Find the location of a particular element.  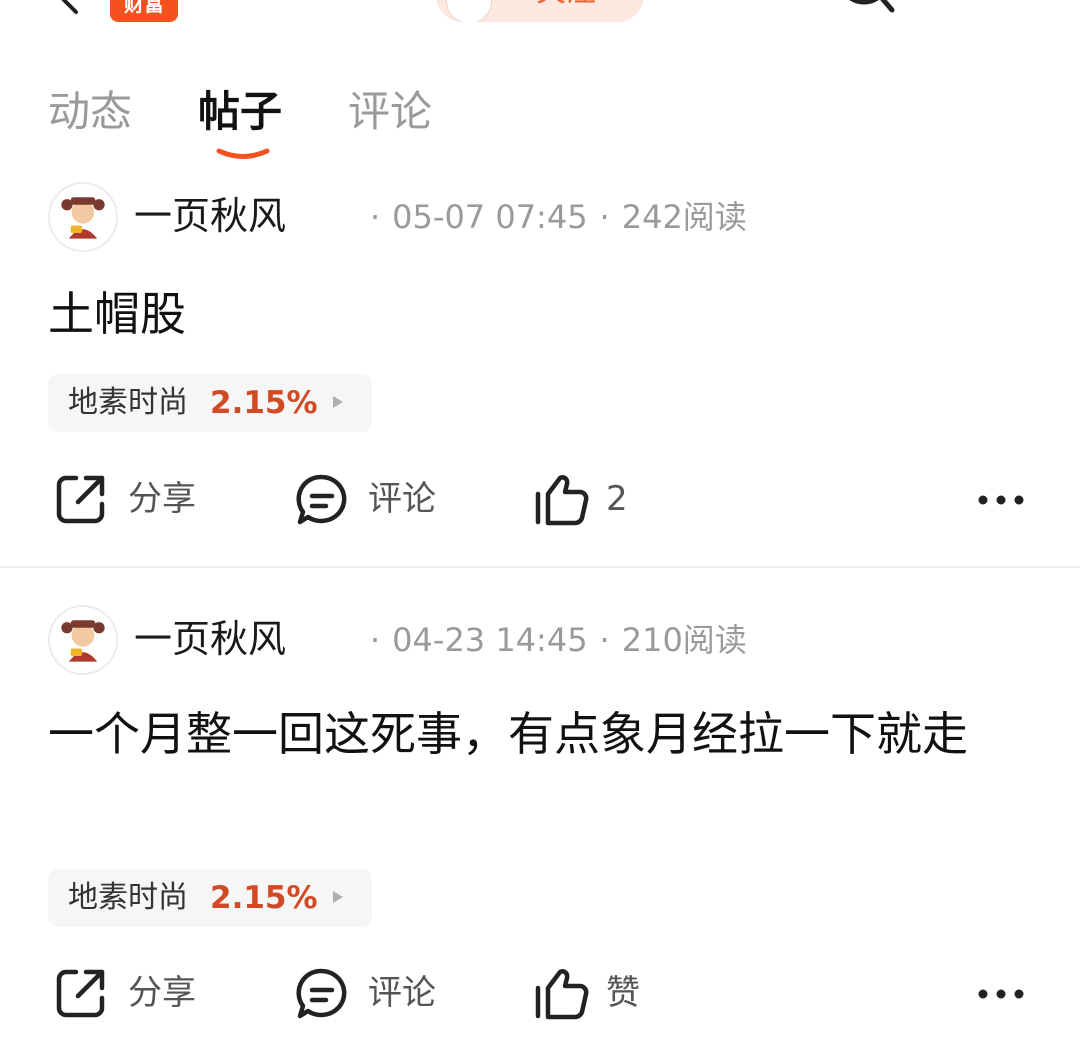

action-row: 分享 评论 2 is located at coordinates (540, 500).